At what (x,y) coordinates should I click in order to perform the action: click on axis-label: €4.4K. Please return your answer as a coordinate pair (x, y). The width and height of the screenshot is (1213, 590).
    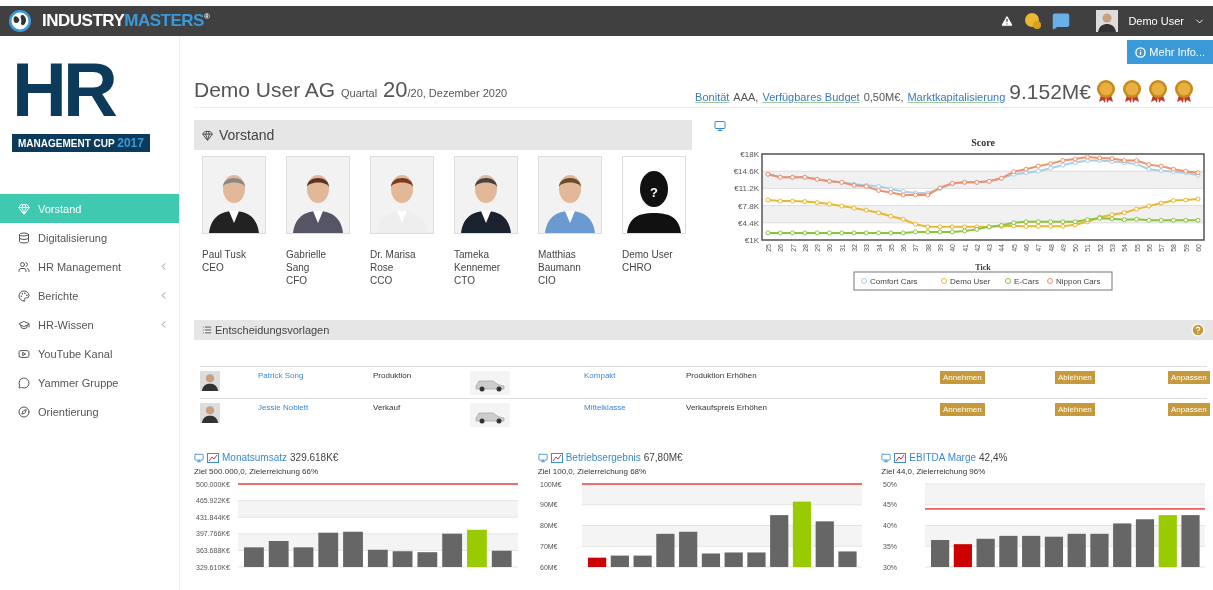
    Looking at the image, I should click on (748, 223).